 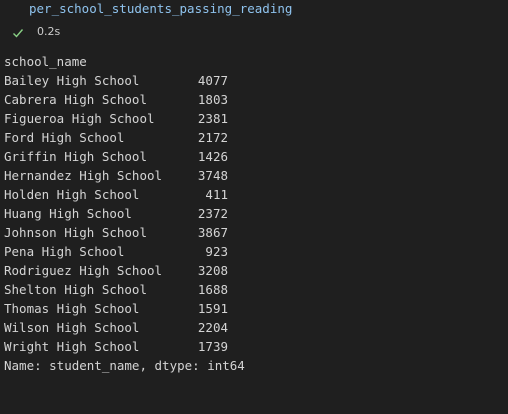 I want to click on row-school-name: Wilson High School, so click(x=72, y=327).